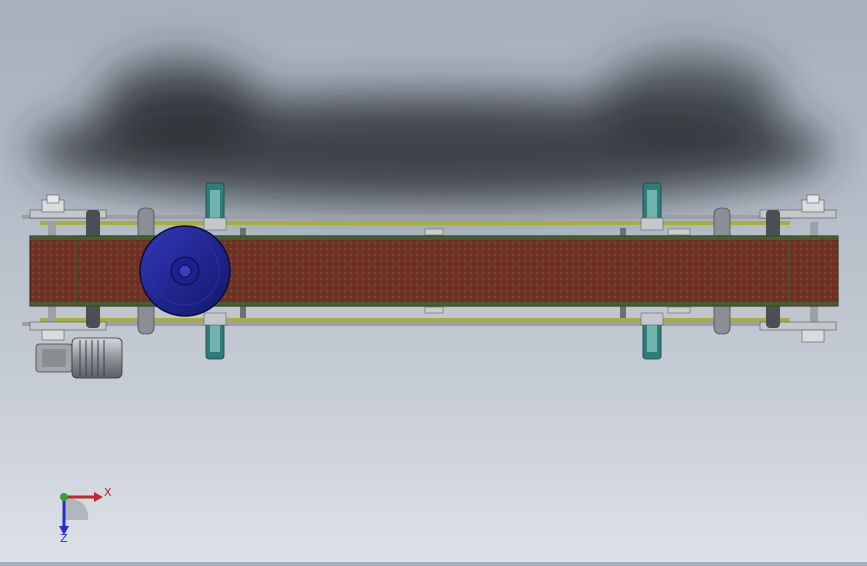 This screenshot has height=566, width=867. I want to click on left-bottom-bracket, so click(215, 336).